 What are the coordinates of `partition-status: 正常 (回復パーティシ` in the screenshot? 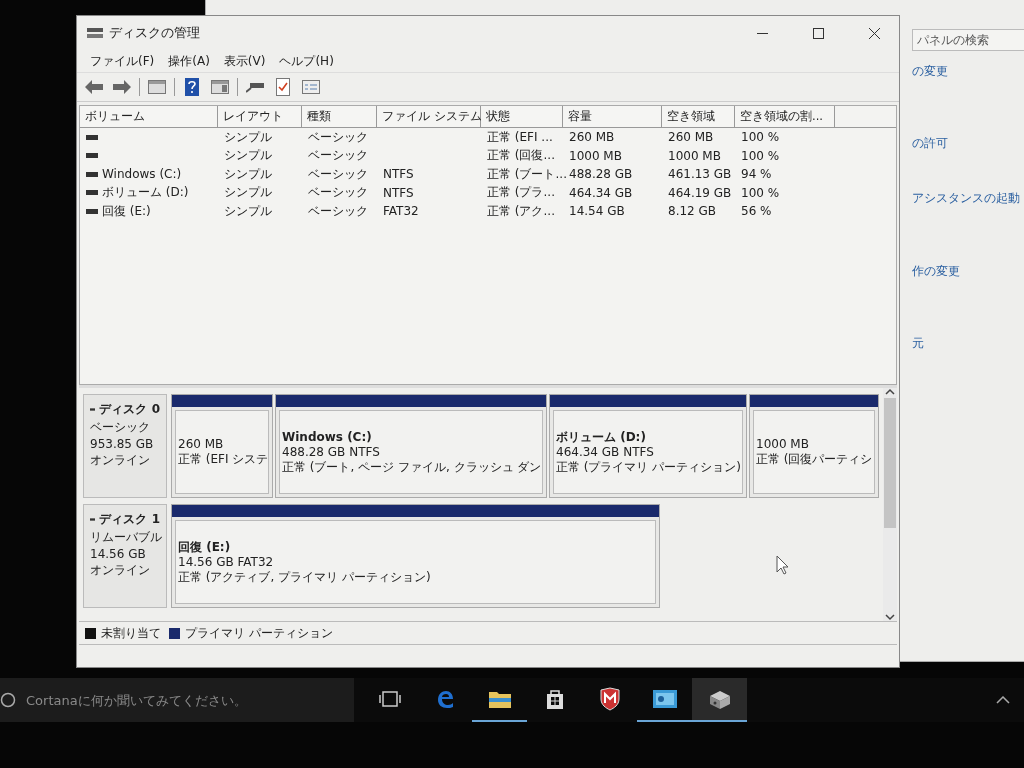 It's located at (814, 459).